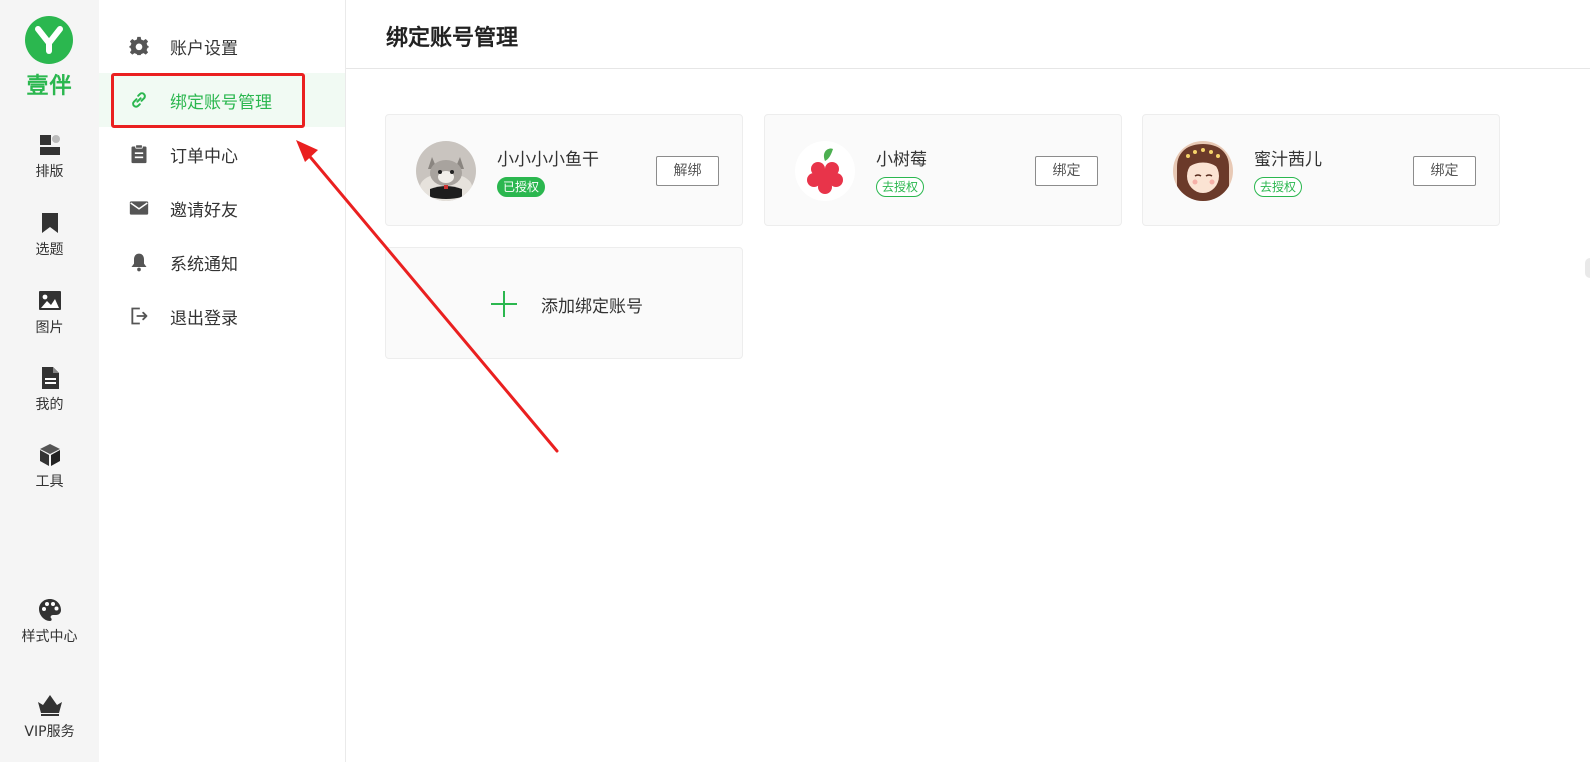 The width and height of the screenshot is (1590, 762). What do you see at coordinates (427, 296) in the screenshot?
I see `red-arrow-annotation` at bounding box center [427, 296].